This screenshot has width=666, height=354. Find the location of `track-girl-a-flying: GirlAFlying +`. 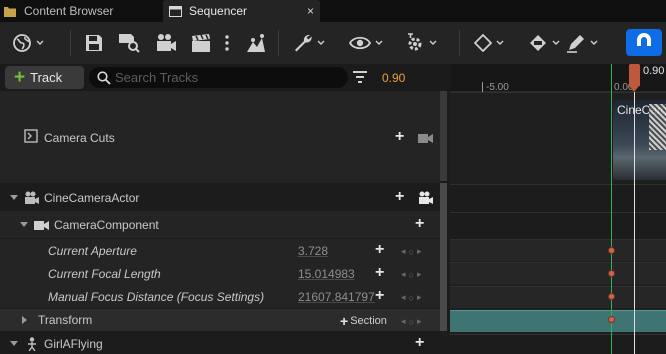

track-girl-a-flying: GirlAFlying + is located at coordinates (220, 343).